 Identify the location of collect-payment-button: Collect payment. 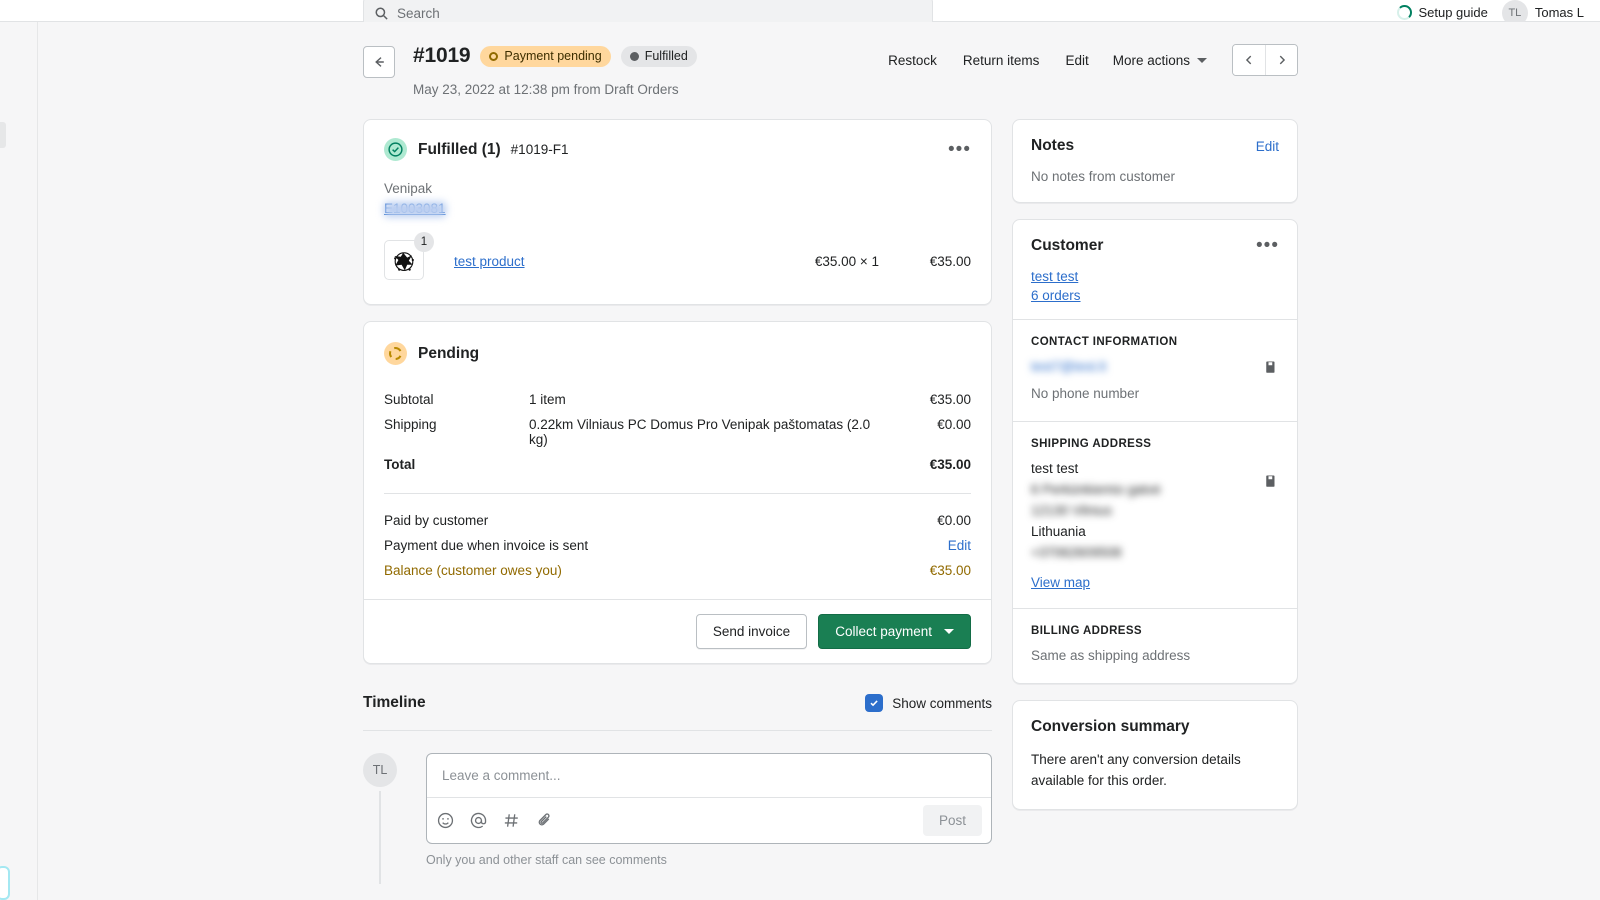
(894, 631).